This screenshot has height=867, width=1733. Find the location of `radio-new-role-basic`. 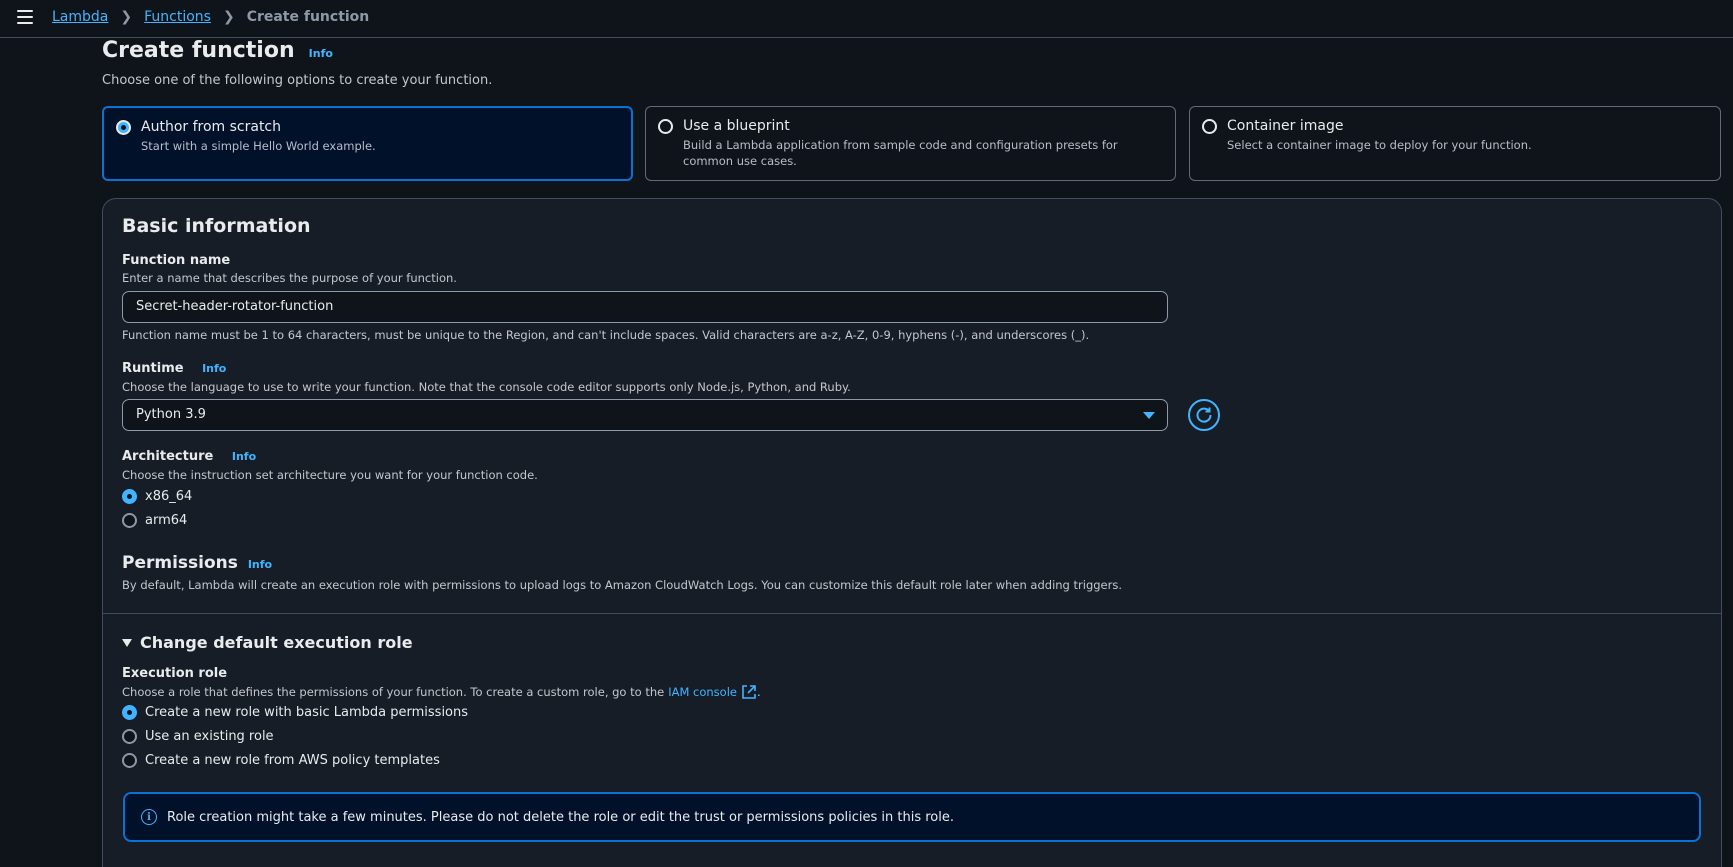

radio-new-role-basic is located at coordinates (129, 712).